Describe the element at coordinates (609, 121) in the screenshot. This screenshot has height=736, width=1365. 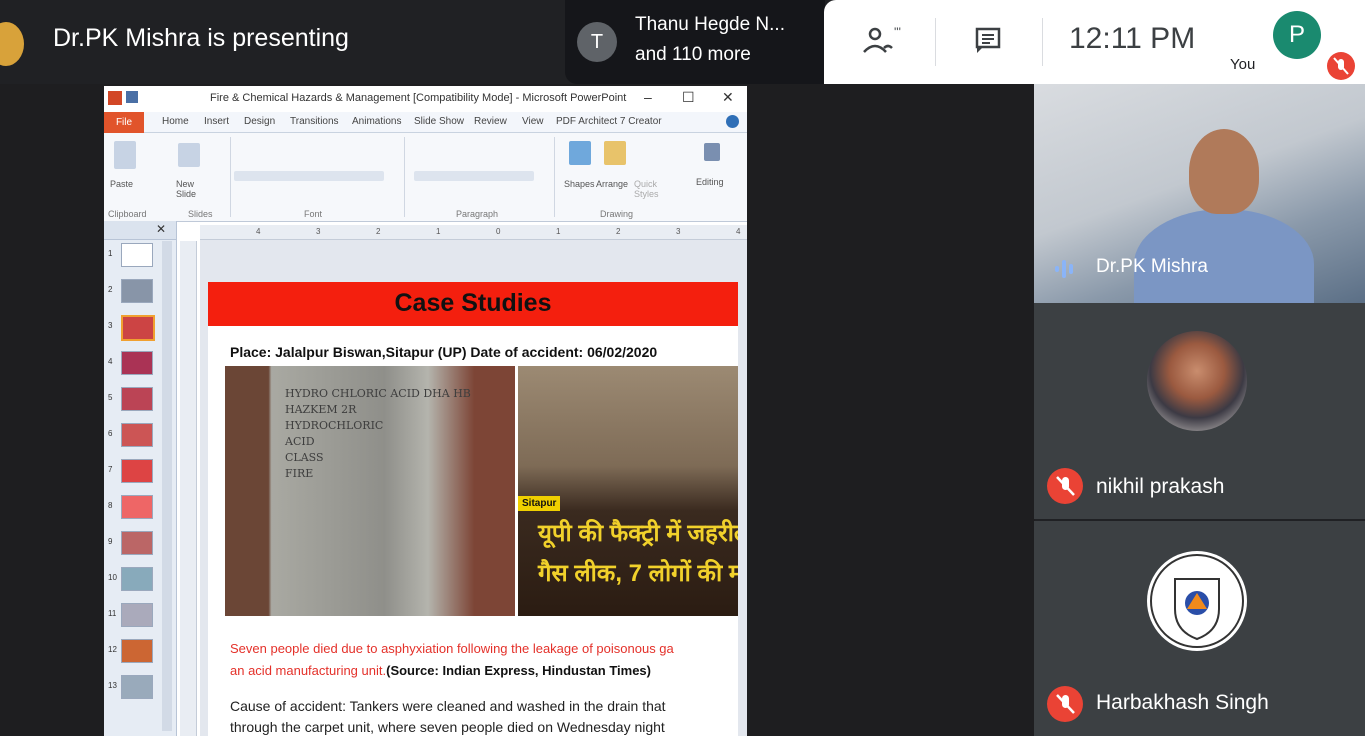
I see `tab-pdf-architect: PDF Architect 7 Creator` at that location.